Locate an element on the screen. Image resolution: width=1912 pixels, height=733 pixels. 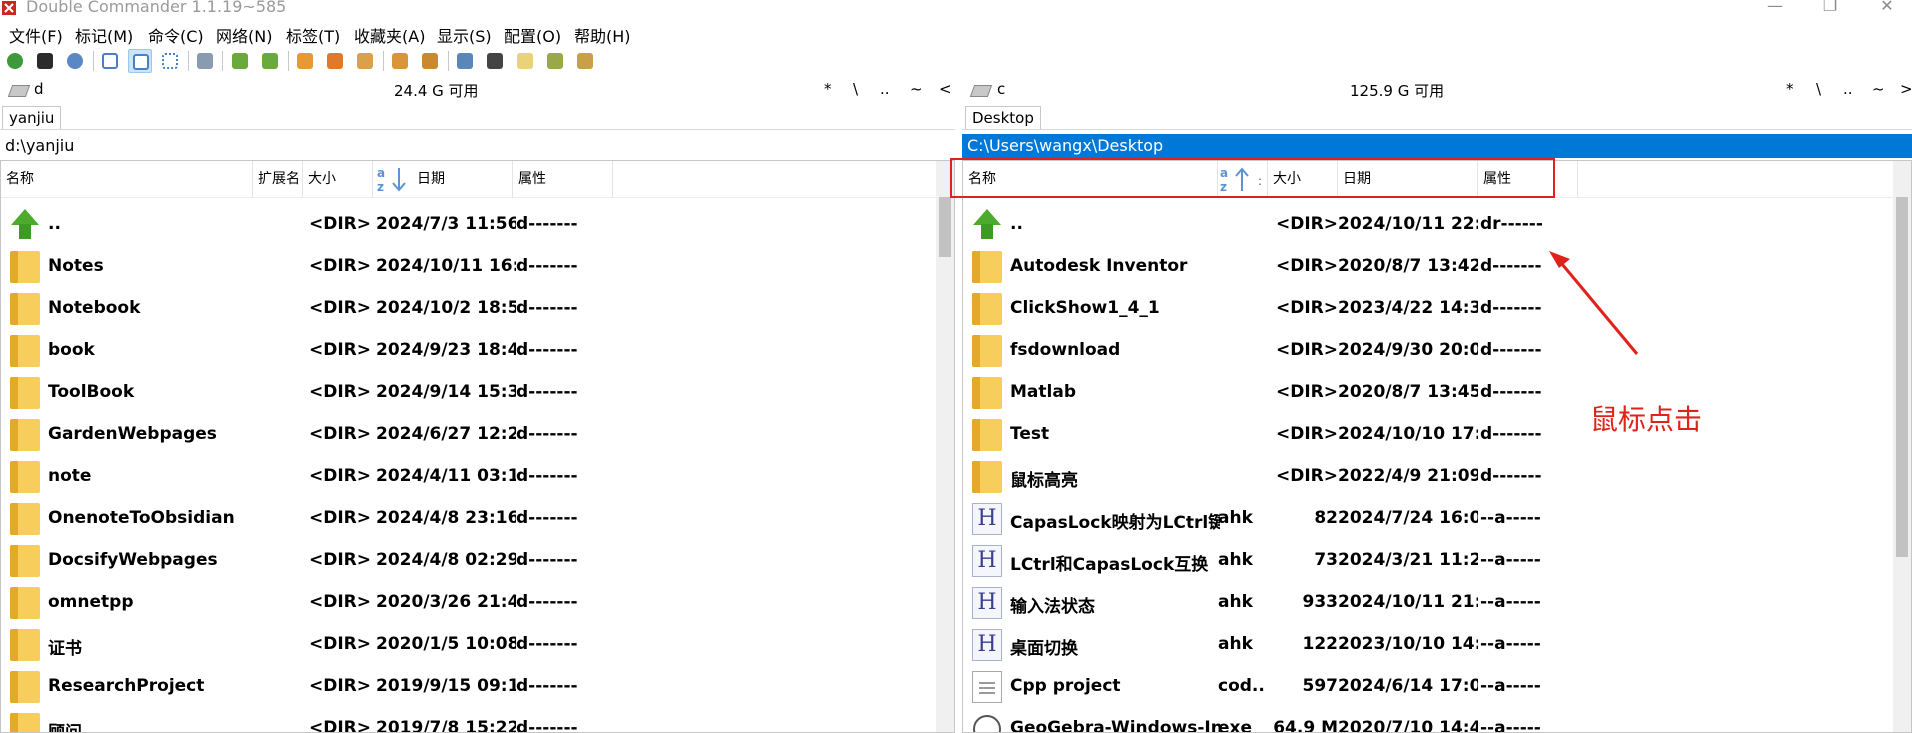
annotation-label: 鼠标点击 is located at coordinates (1646, 419).